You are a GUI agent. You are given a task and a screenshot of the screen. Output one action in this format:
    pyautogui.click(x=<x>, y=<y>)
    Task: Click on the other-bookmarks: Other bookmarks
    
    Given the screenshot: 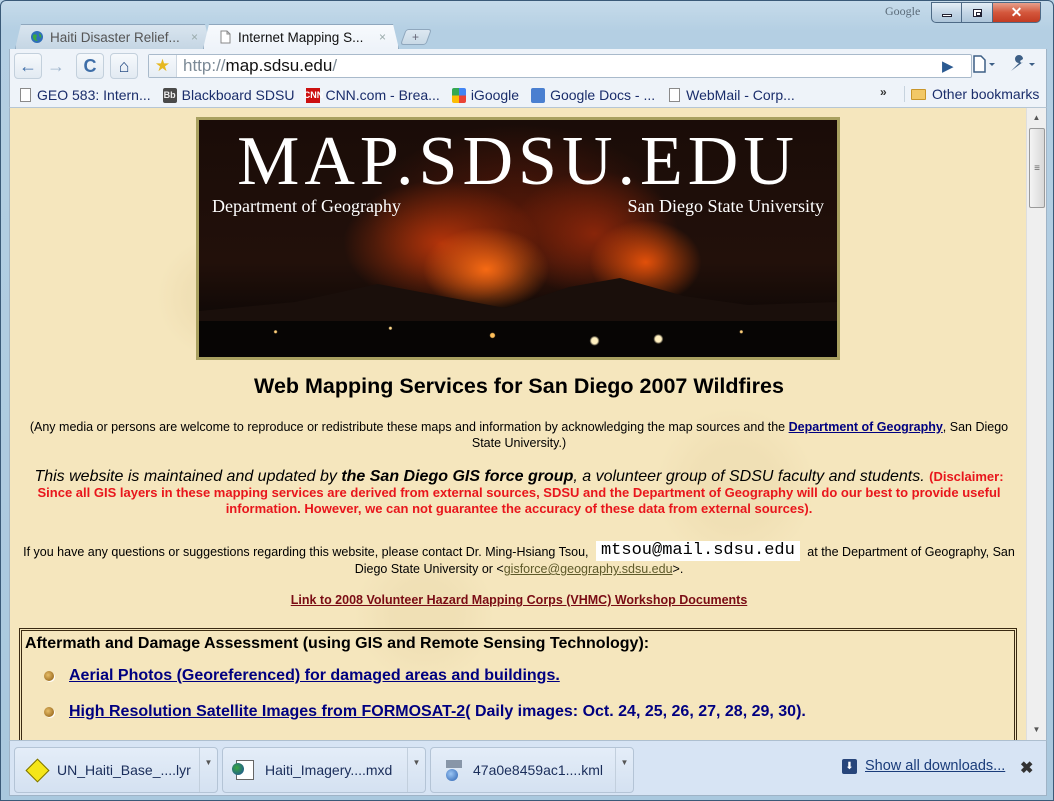 What is the action you would take?
    pyautogui.click(x=971, y=94)
    